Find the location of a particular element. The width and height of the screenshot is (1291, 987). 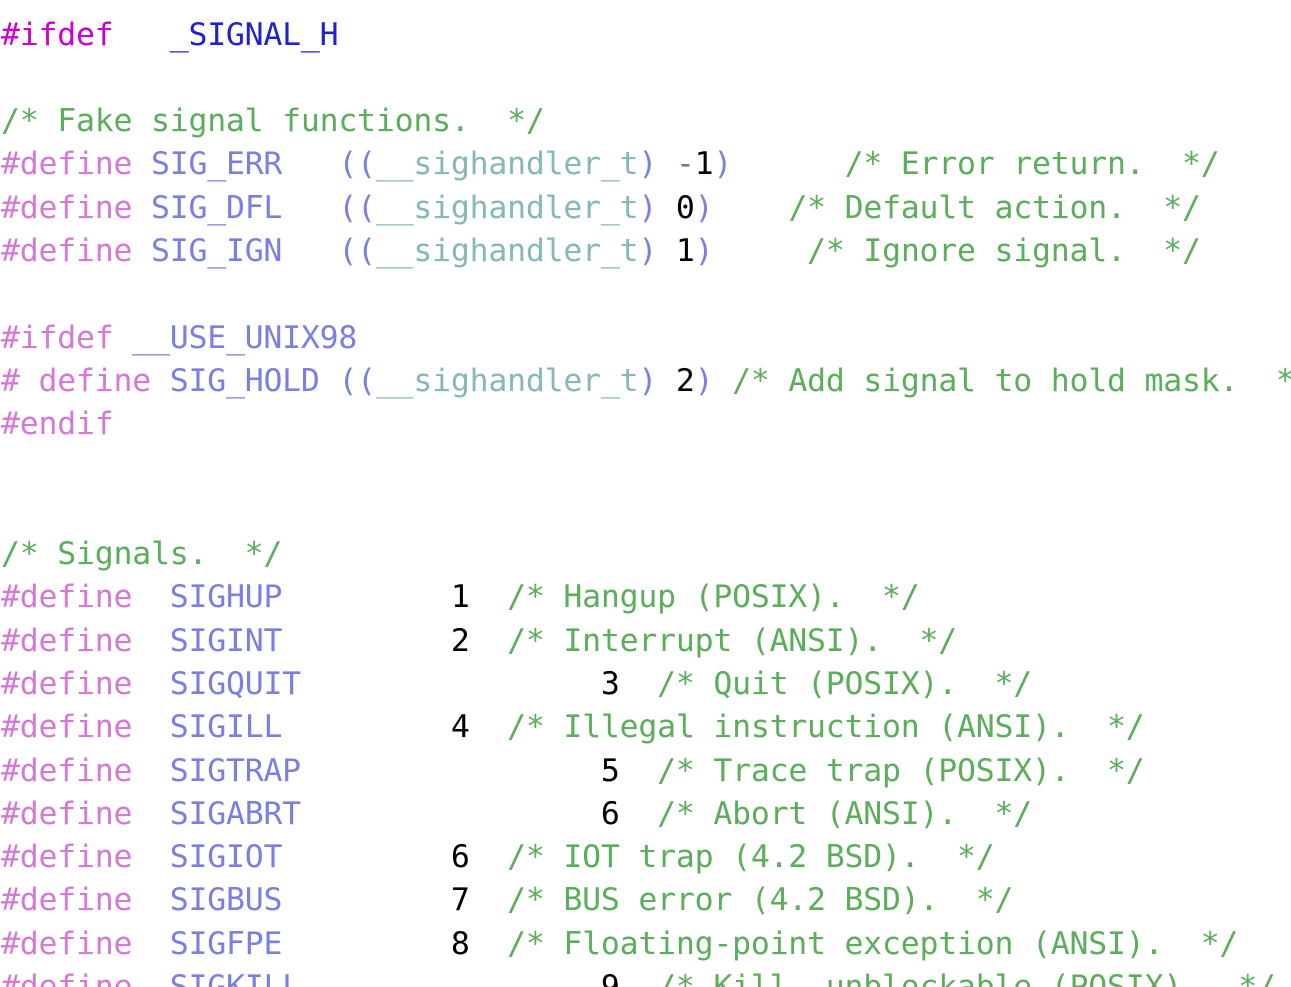

code-token-num: 9 is located at coordinates (610, 978).